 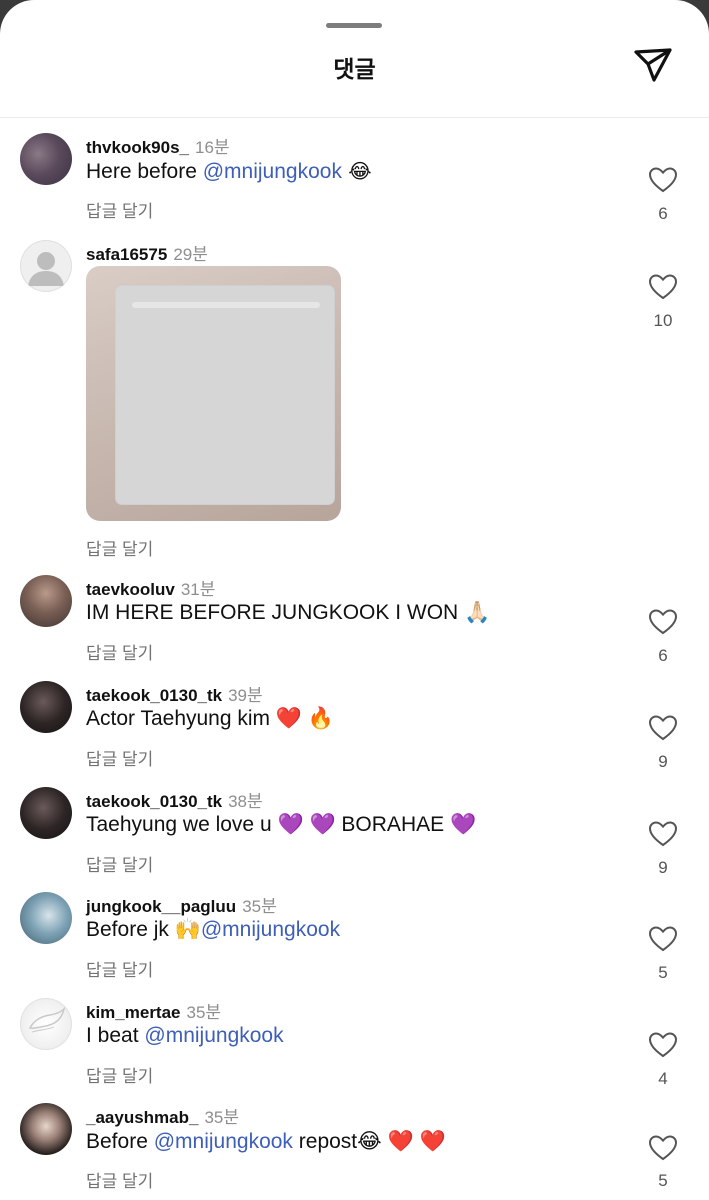 I want to click on paper-plane-icon, so click(x=653, y=65).